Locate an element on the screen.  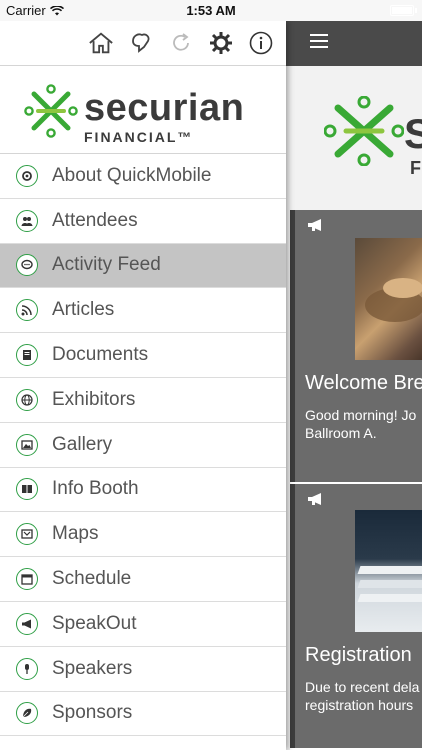
feed-card-title: Registration is located at coordinates (358, 655).